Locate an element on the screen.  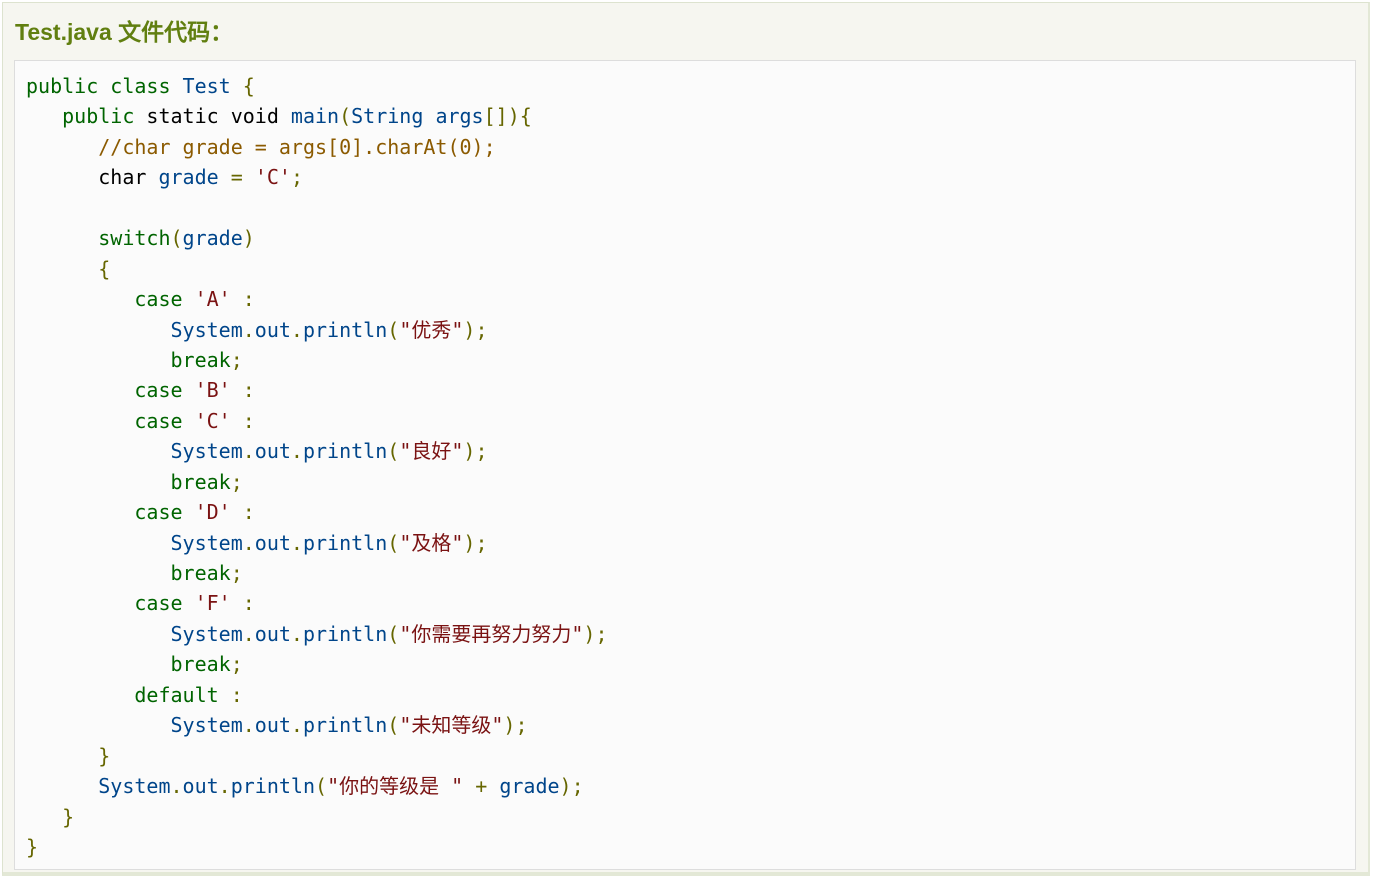
code-line: System.out.println("及格"); is located at coordinates (317, 543).